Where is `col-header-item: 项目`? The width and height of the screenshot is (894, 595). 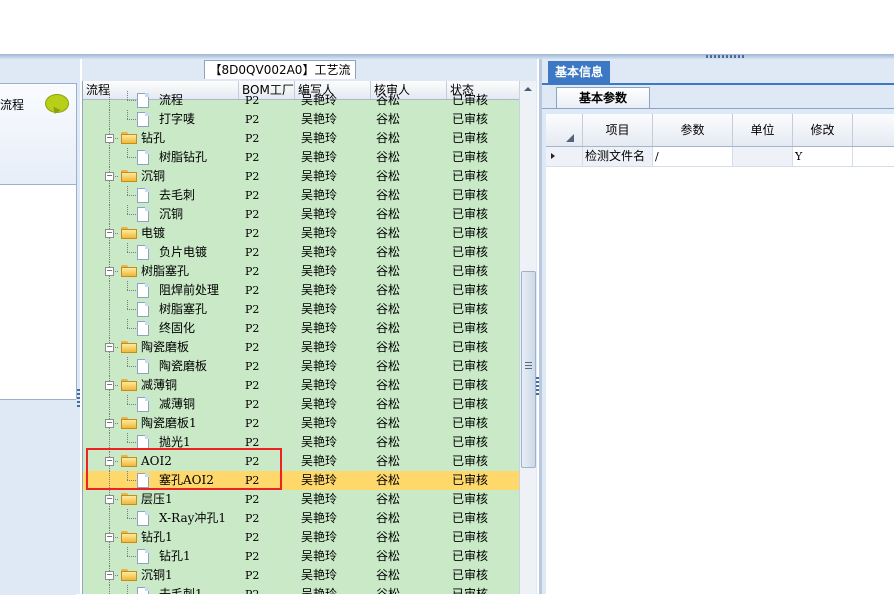 col-header-item: 项目 is located at coordinates (618, 130).